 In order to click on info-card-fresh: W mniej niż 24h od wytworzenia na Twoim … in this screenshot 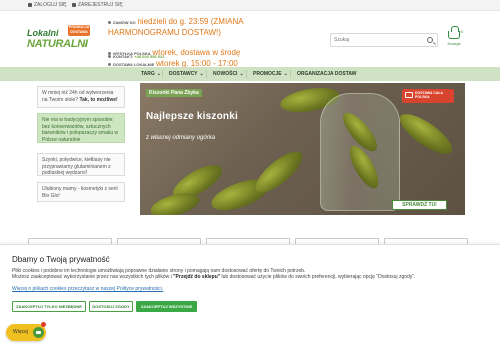, I will do `click(81, 97)`.